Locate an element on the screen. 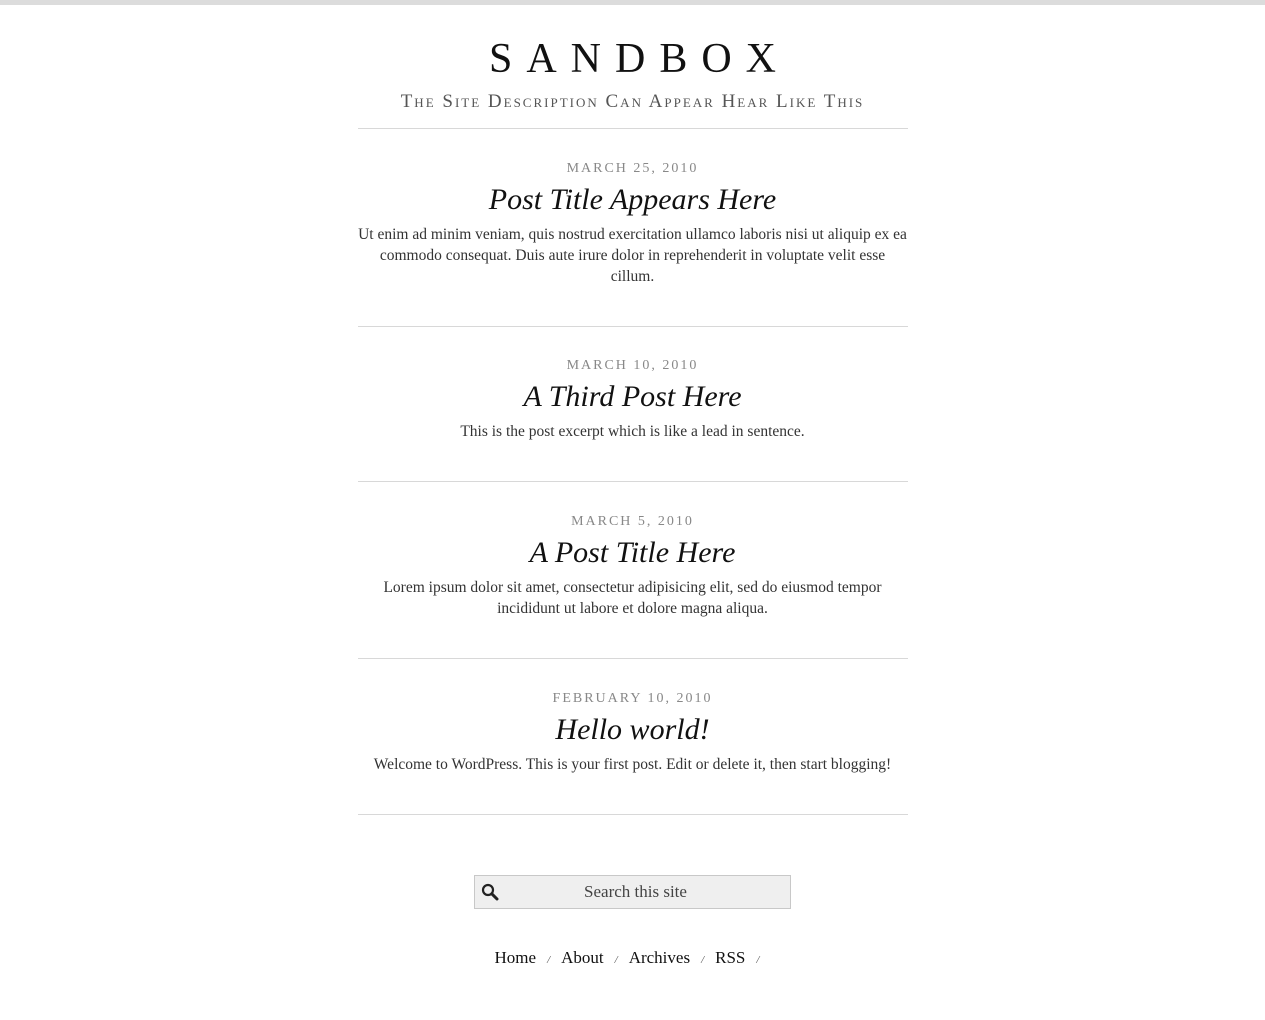 The image size is (1265, 1020). top-bar is located at coordinates (632, 2).